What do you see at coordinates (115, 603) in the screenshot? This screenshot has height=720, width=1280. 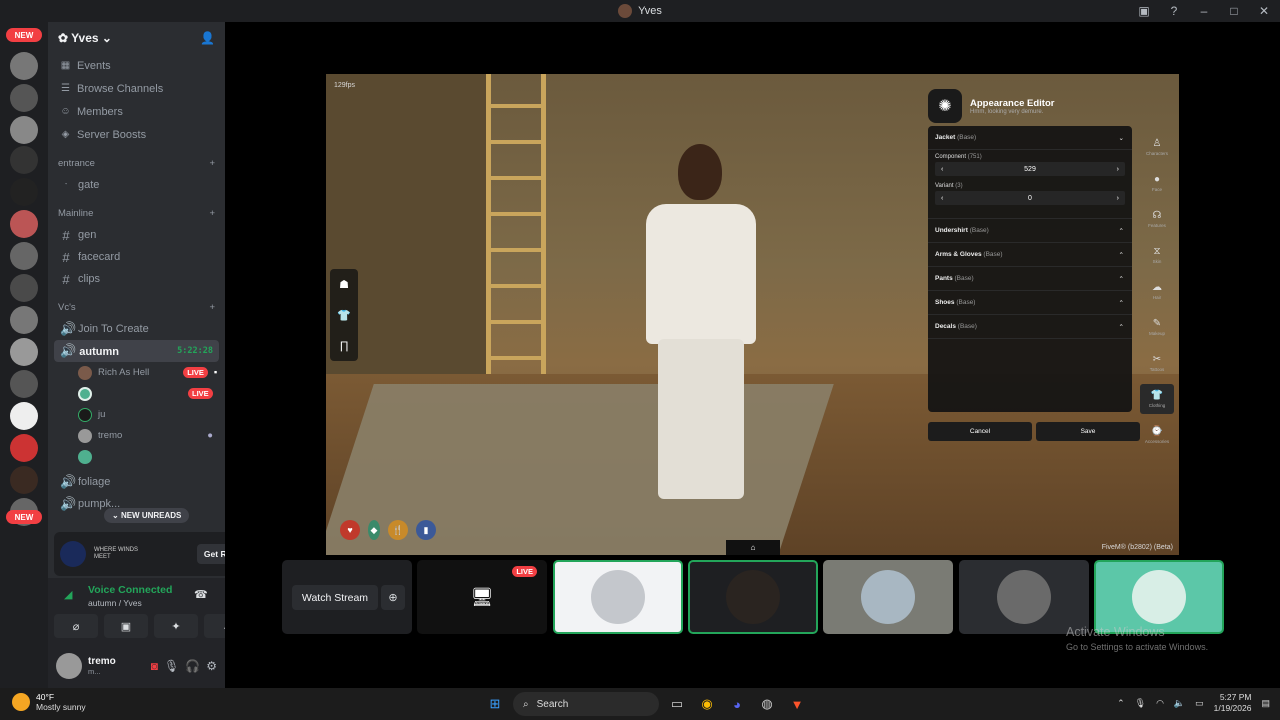 I see `voice-location: autumn / Yves` at bounding box center [115, 603].